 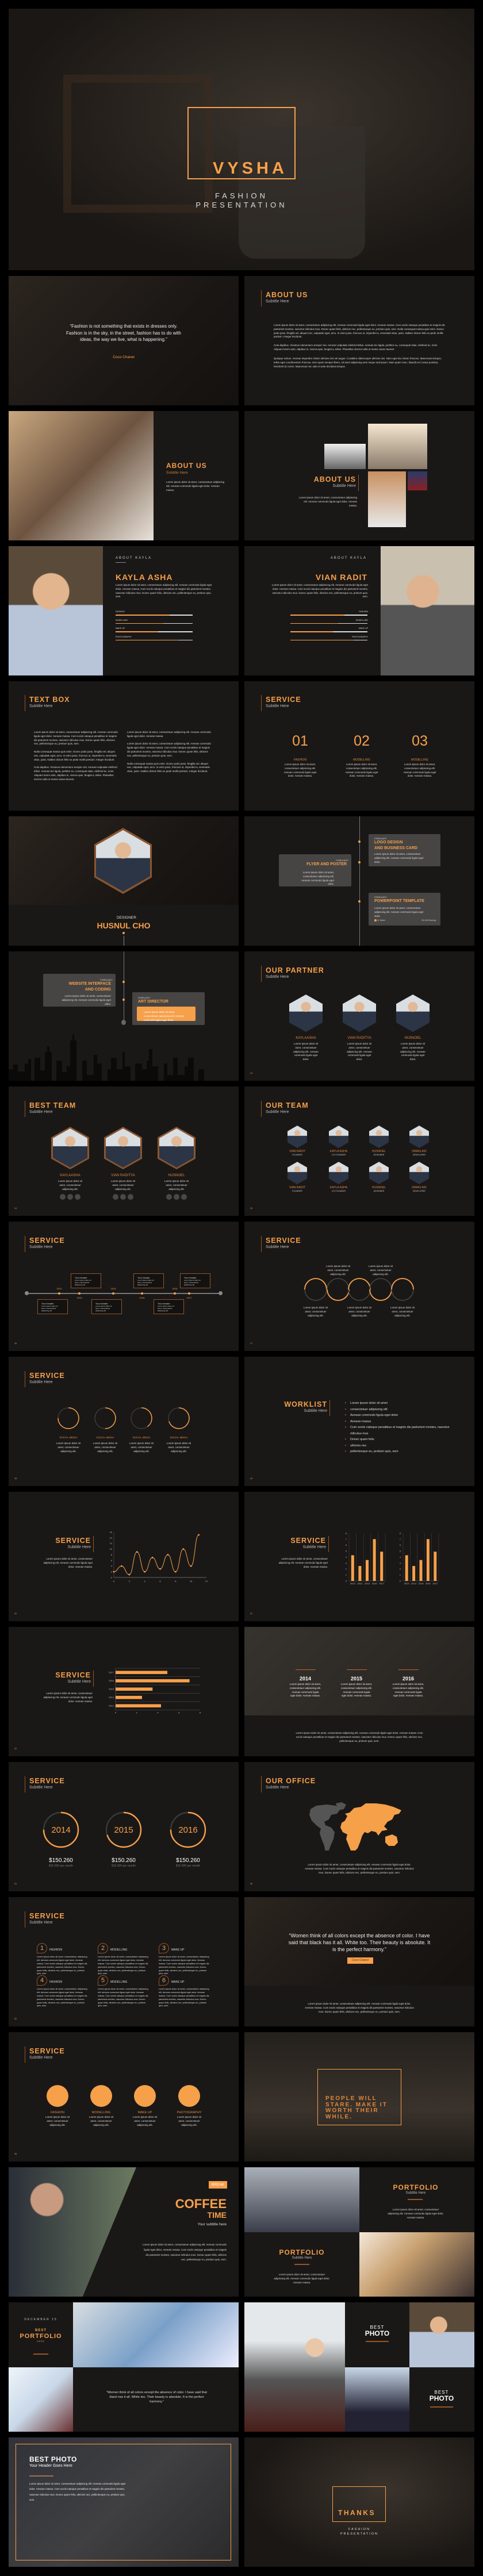 What do you see at coordinates (79, 1298) in the screenshot?
I see `year-label: 2013` at bounding box center [79, 1298].